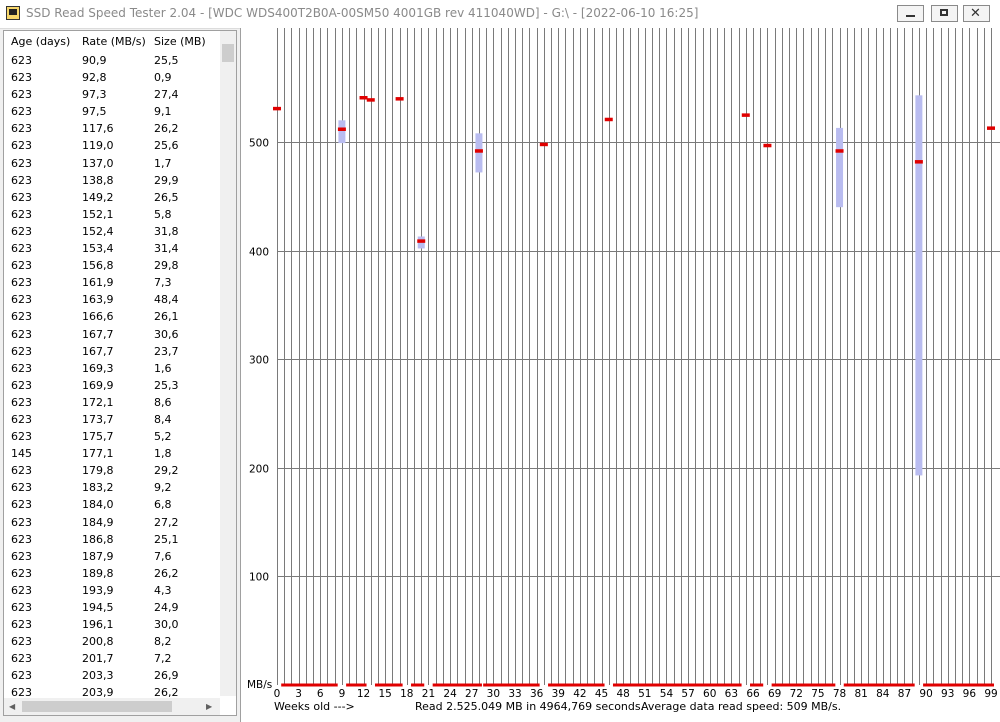  What do you see at coordinates (111, 94) in the screenshot?
I see `list-item: 623 97,3 27,4` at bounding box center [111, 94].